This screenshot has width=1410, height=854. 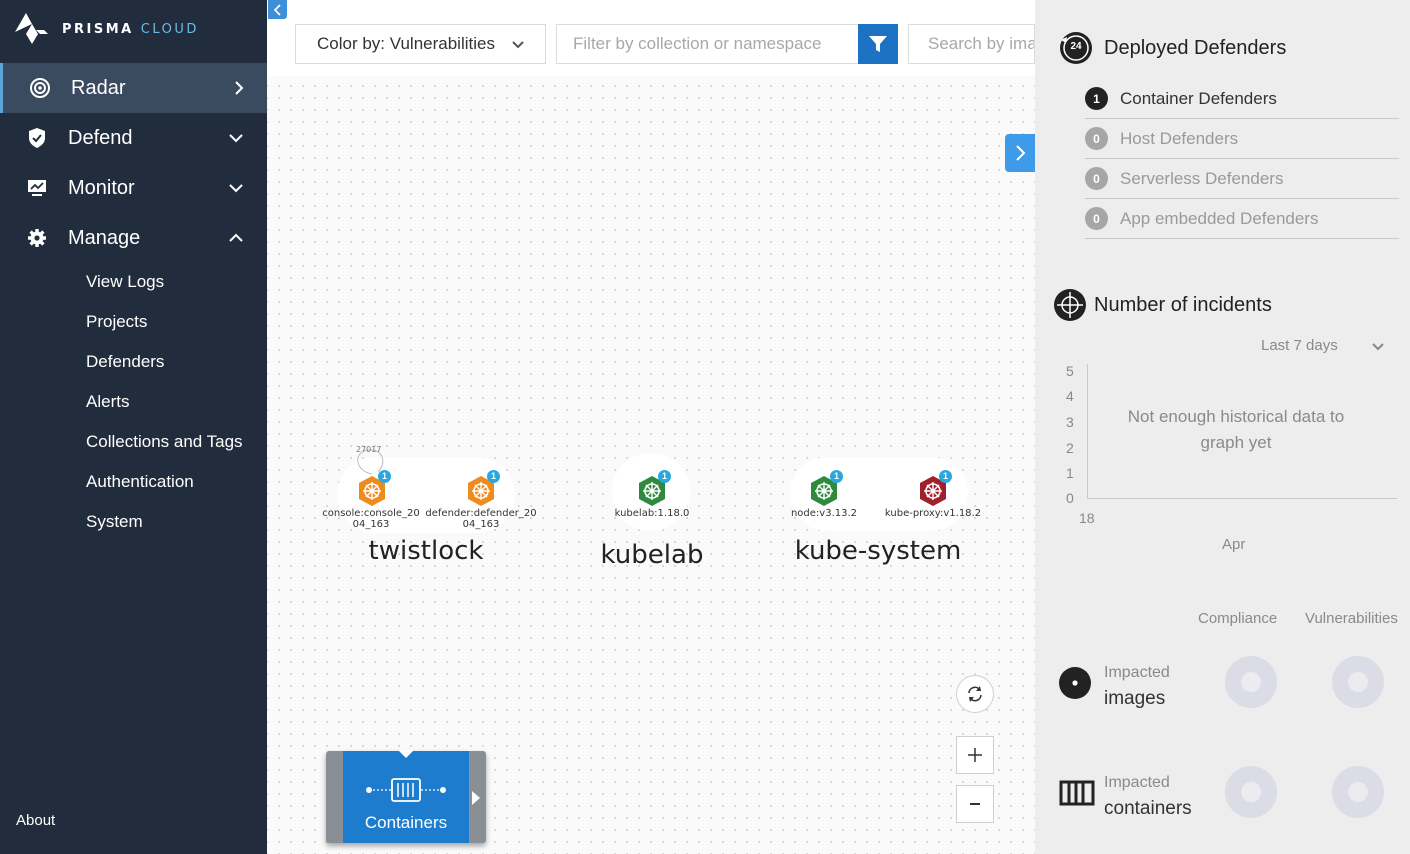 I want to click on image-dot-icon, so click(x=1075, y=683).